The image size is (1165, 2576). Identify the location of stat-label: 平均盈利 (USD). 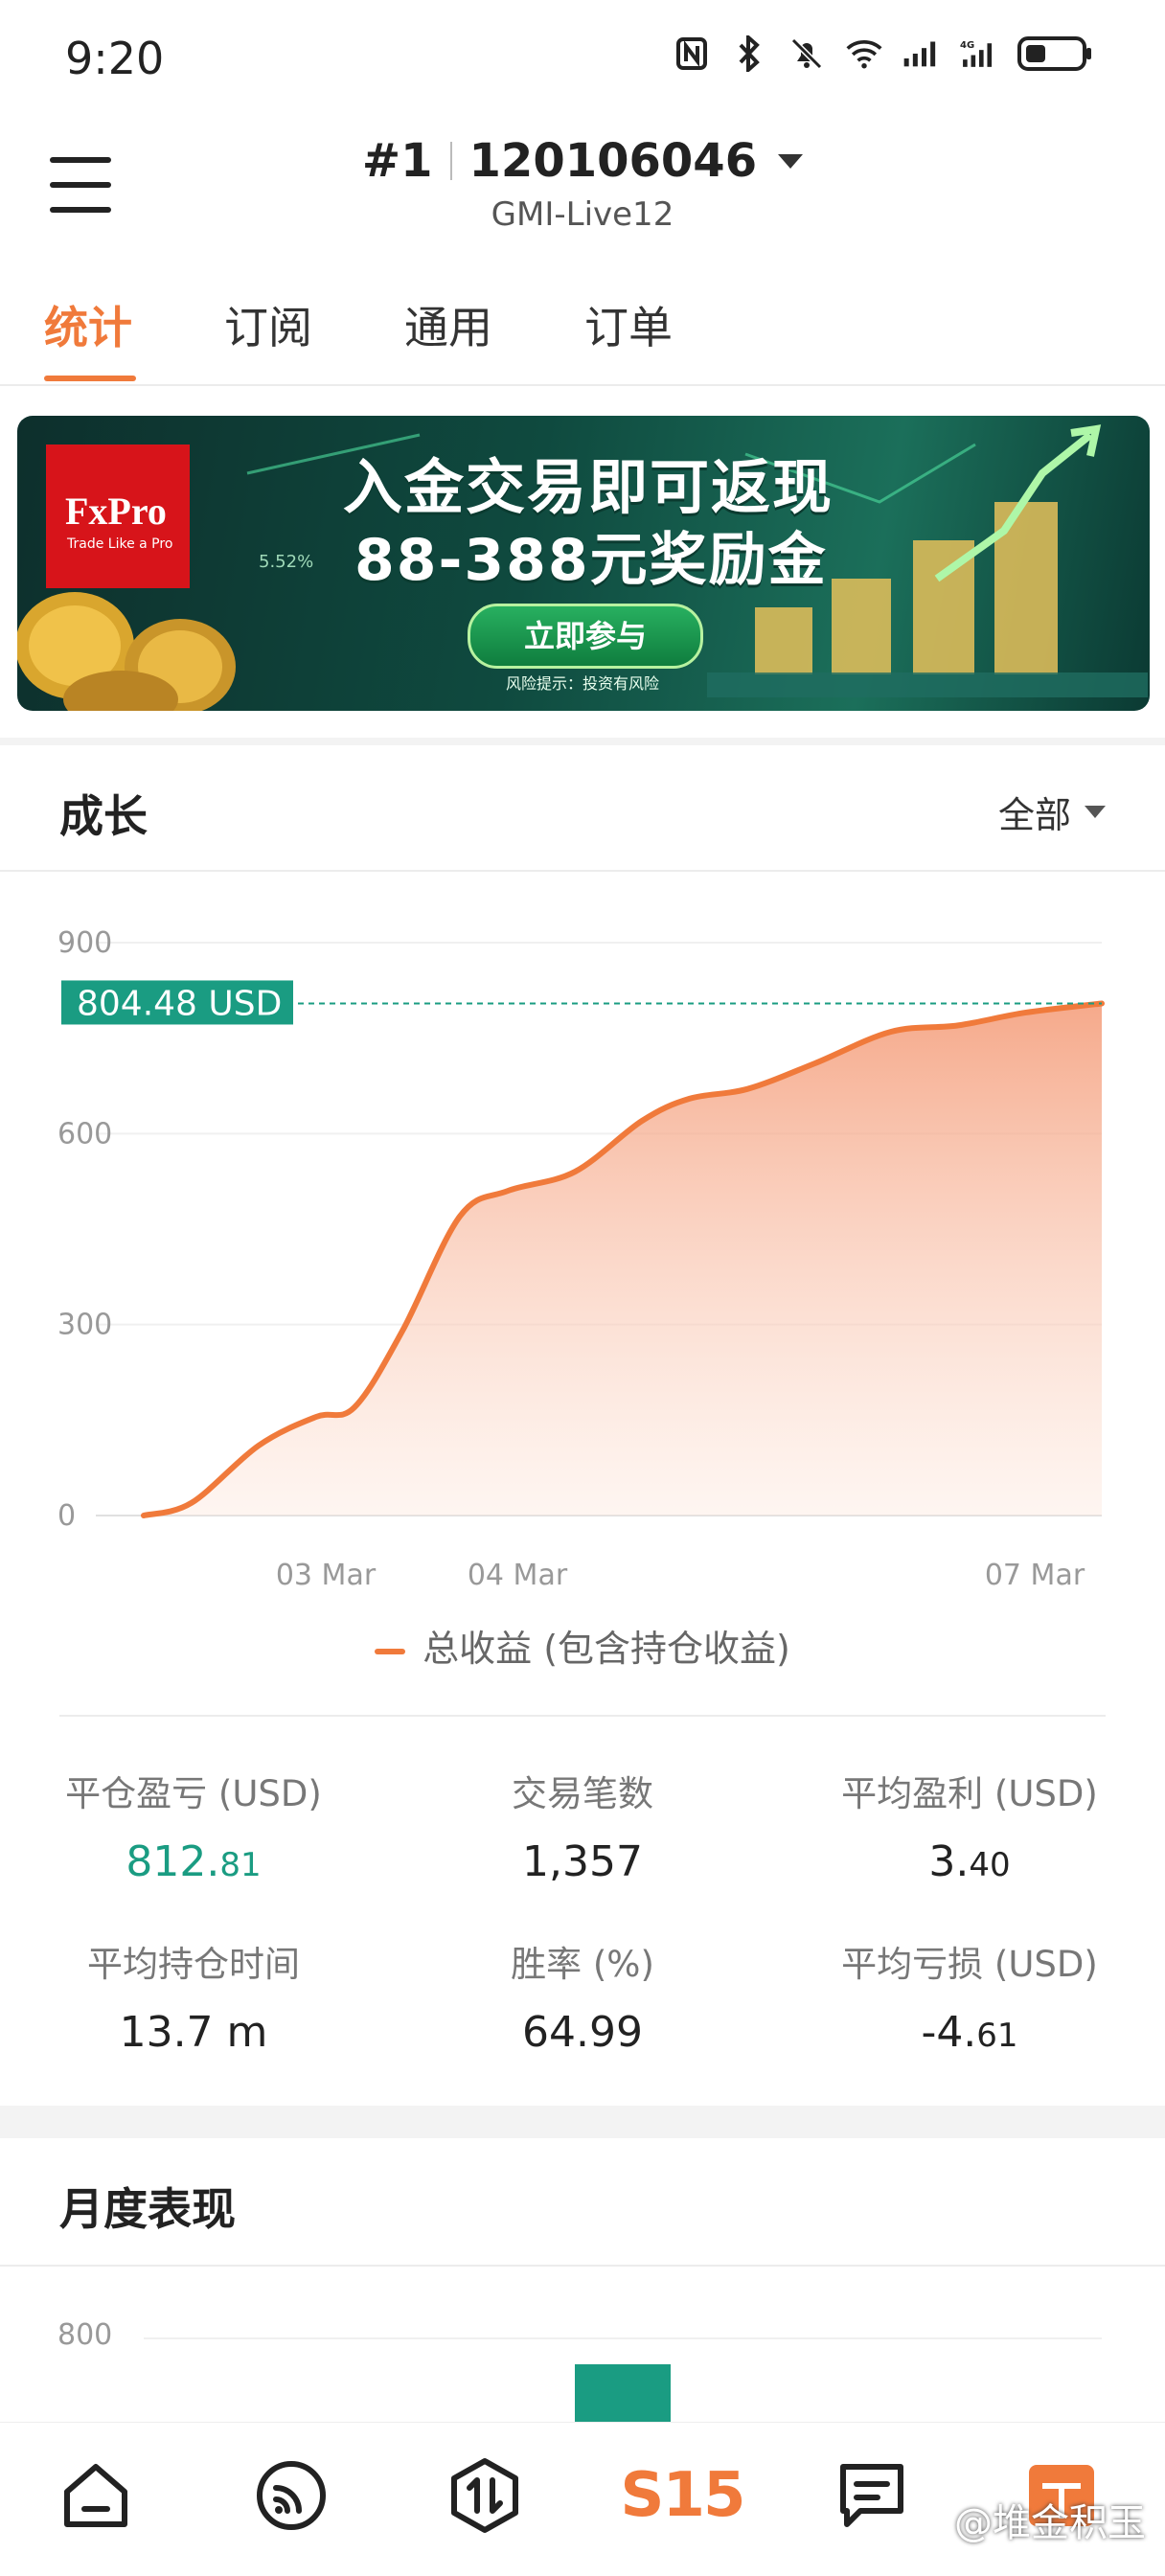
(969, 1793).